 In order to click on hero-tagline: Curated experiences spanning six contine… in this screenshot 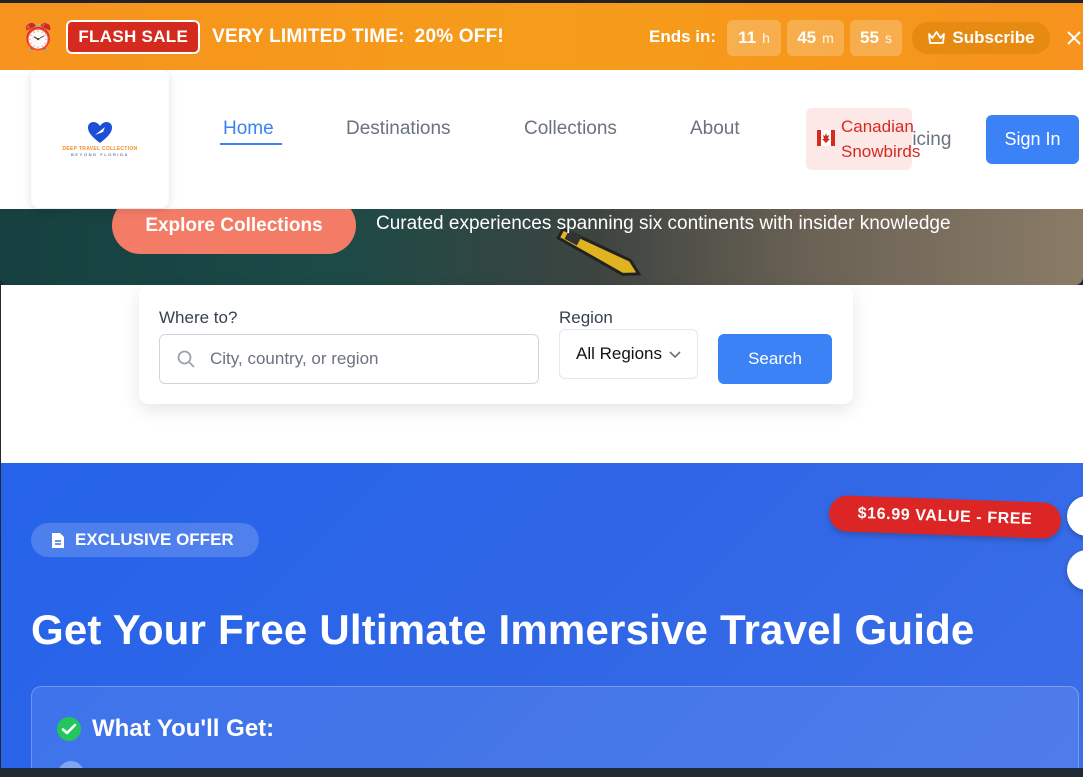, I will do `click(663, 223)`.